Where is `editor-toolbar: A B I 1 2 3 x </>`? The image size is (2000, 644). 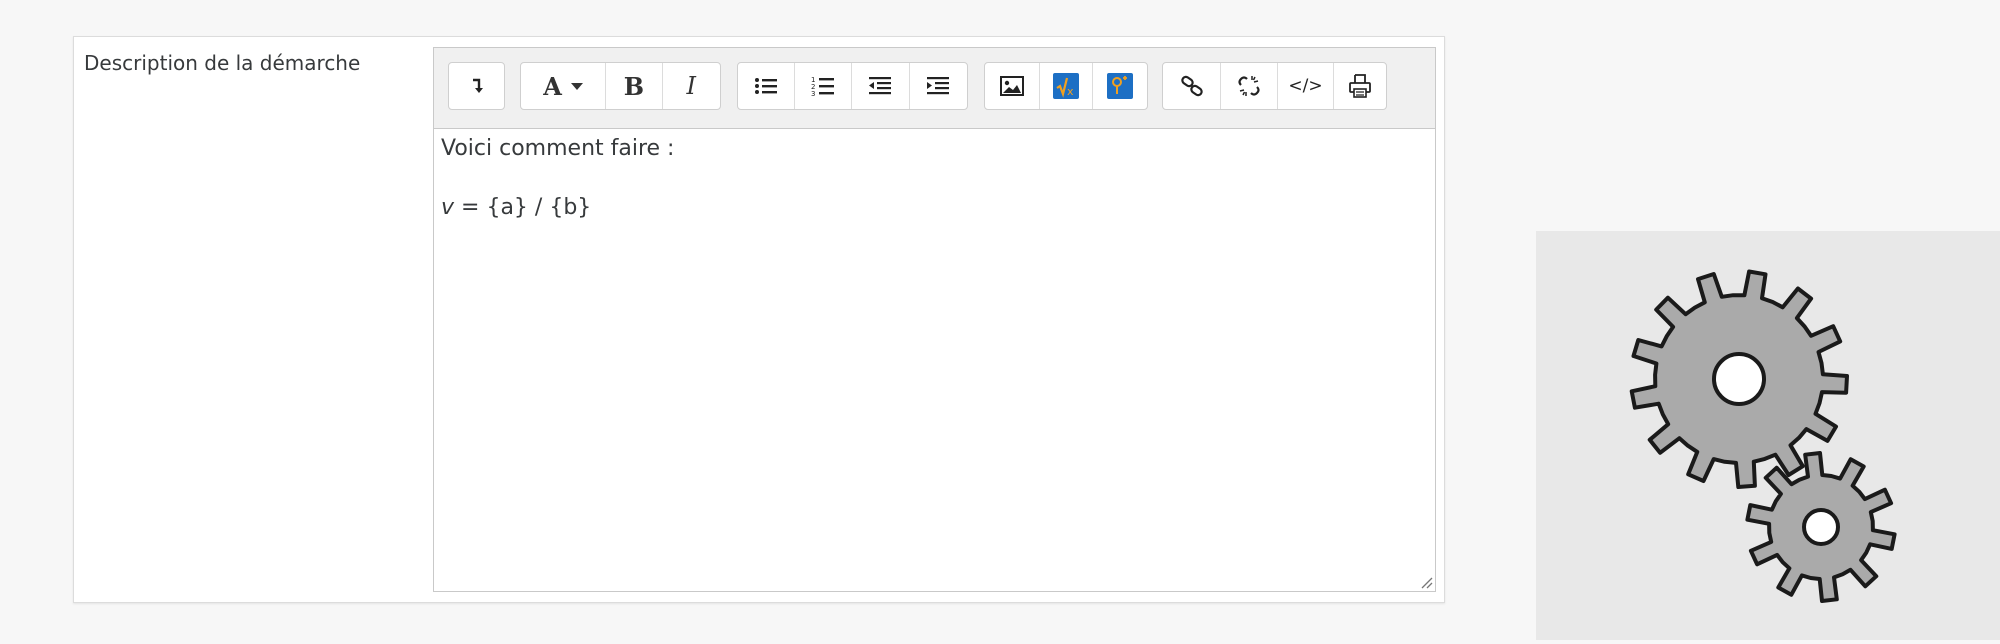 editor-toolbar: A B I 1 2 3 x </> is located at coordinates (934, 88).